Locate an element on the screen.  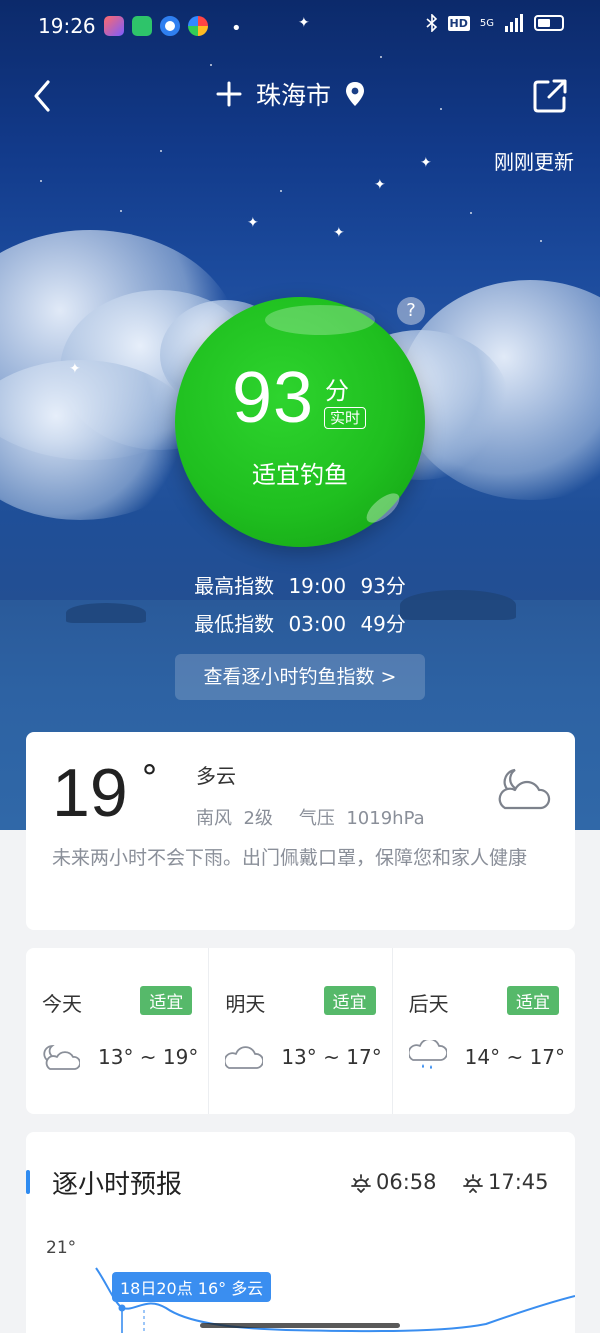
hourly-tooltip: 18日20点 16° 多云 is located at coordinates (192, 1287).